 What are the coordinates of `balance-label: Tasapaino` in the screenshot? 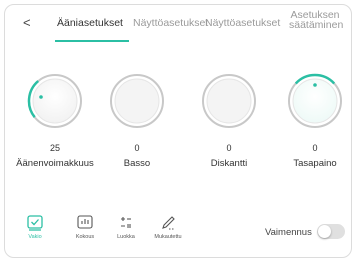 It's located at (315, 163).